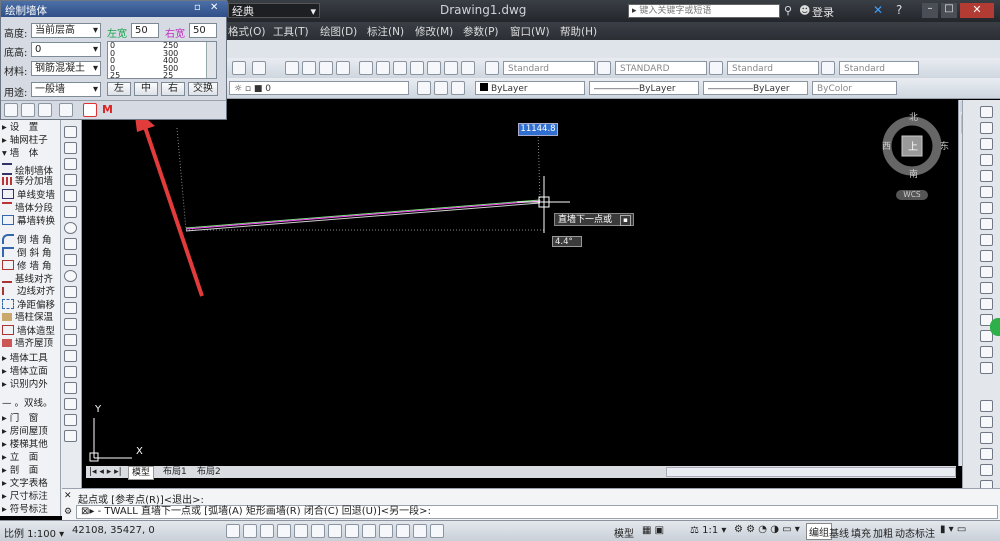  I want to click on draw-order-icon, so click(986, 406).